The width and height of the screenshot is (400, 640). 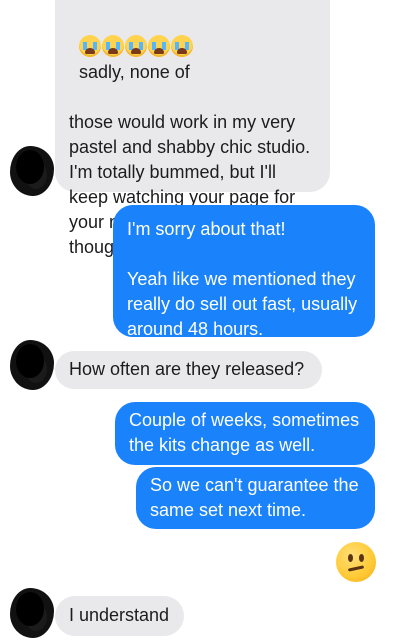 I want to click on loudly-crying-emoji-group, so click(x=136, y=46).